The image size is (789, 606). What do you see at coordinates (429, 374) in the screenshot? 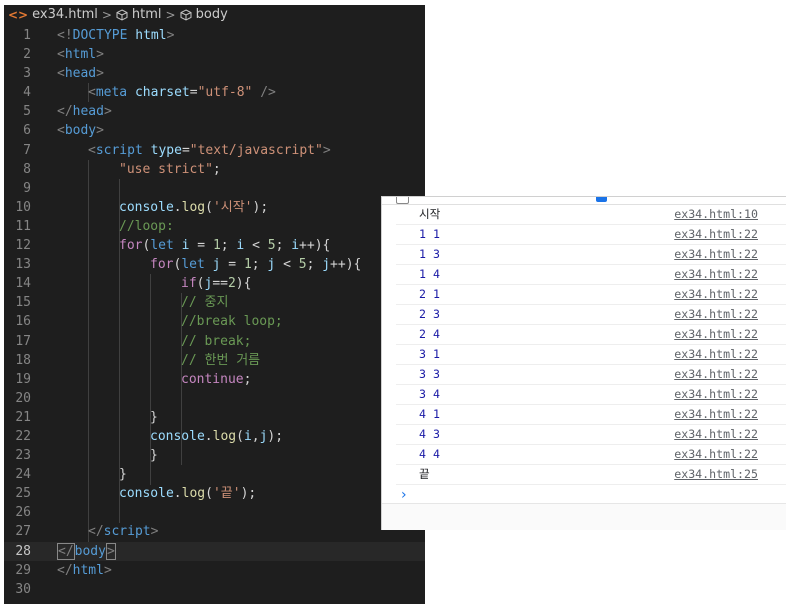
I see `console-message-text: 3 3` at bounding box center [429, 374].